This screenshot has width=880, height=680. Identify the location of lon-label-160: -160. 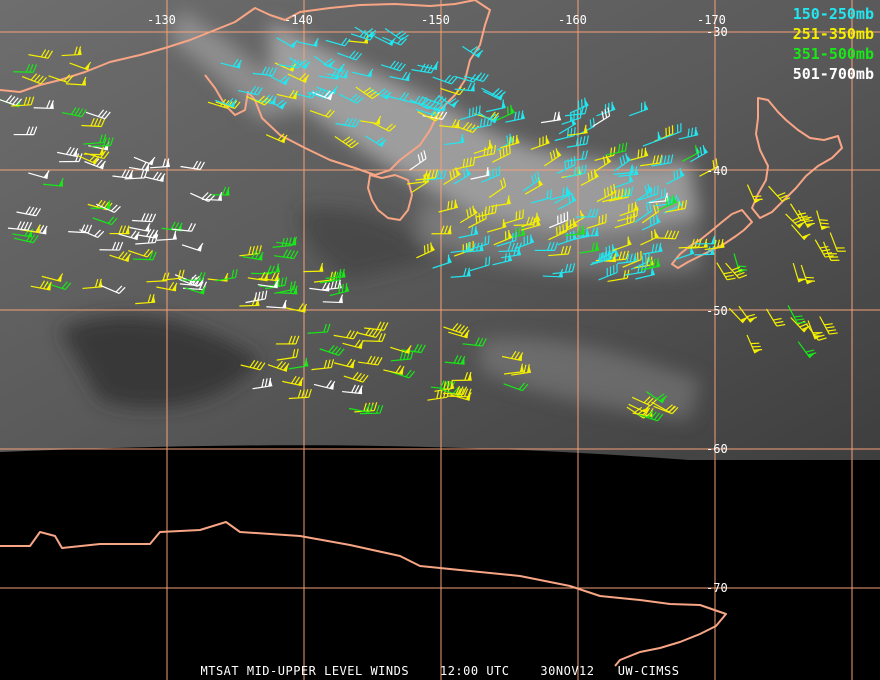
(572, 20).